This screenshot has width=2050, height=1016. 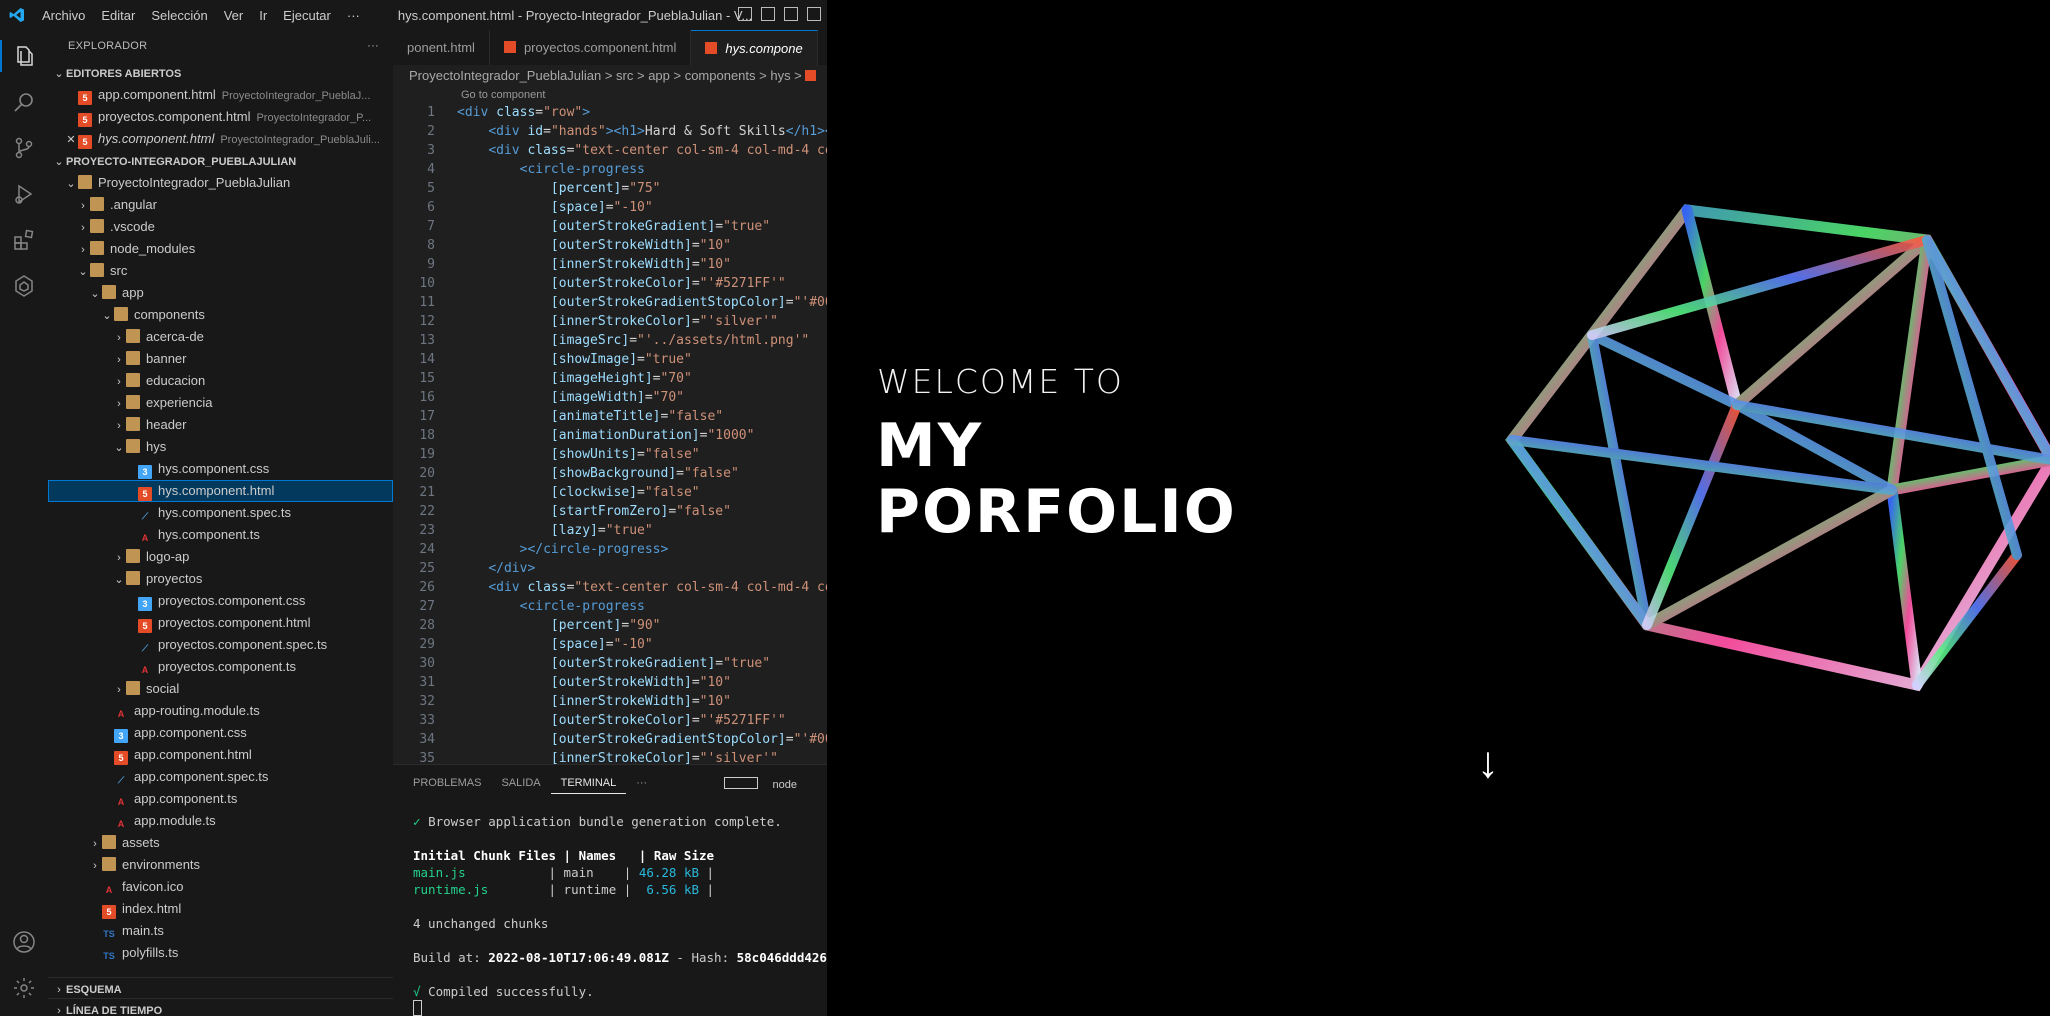 I want to click on editor-tab: proyectos.component.html, so click(x=591, y=47).